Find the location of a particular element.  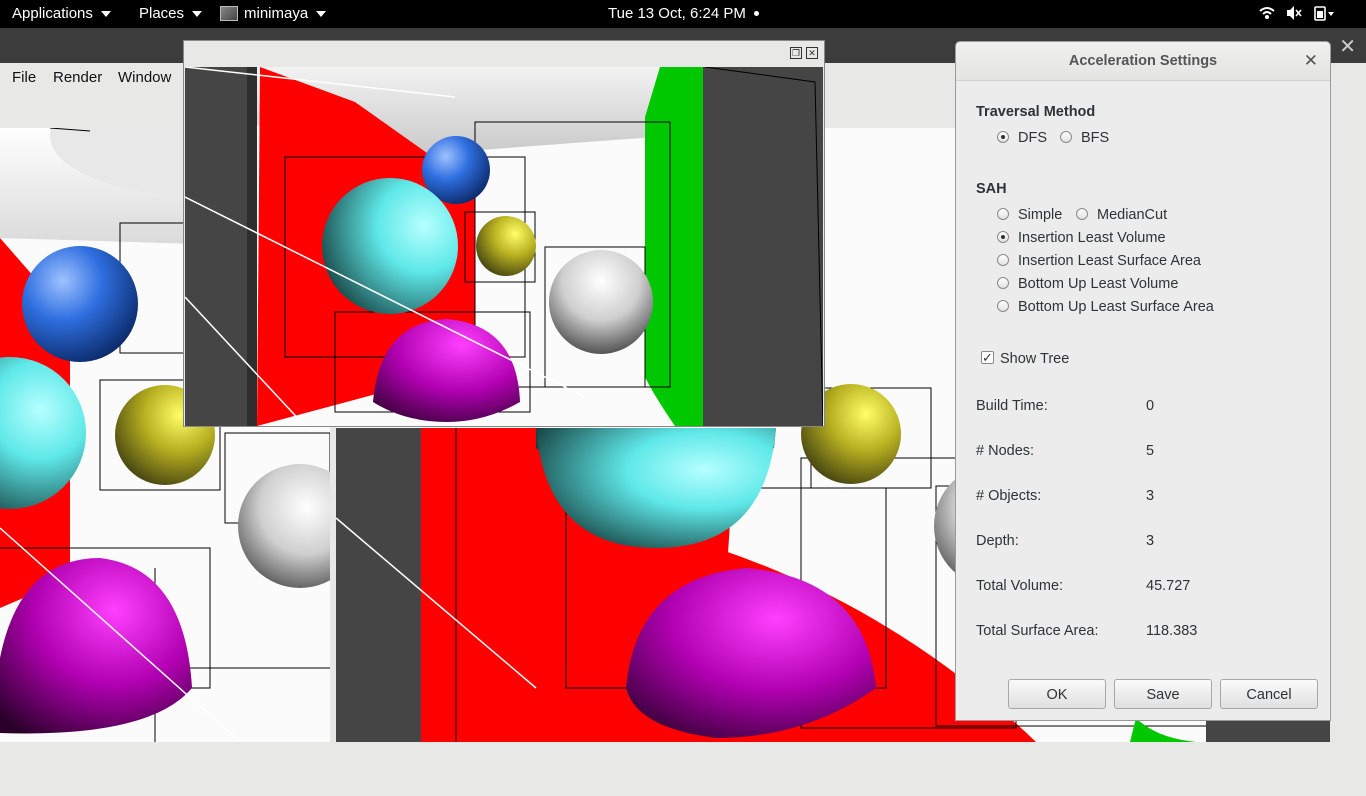

radio-insertion-least-surface-area is located at coordinates (1003, 260).